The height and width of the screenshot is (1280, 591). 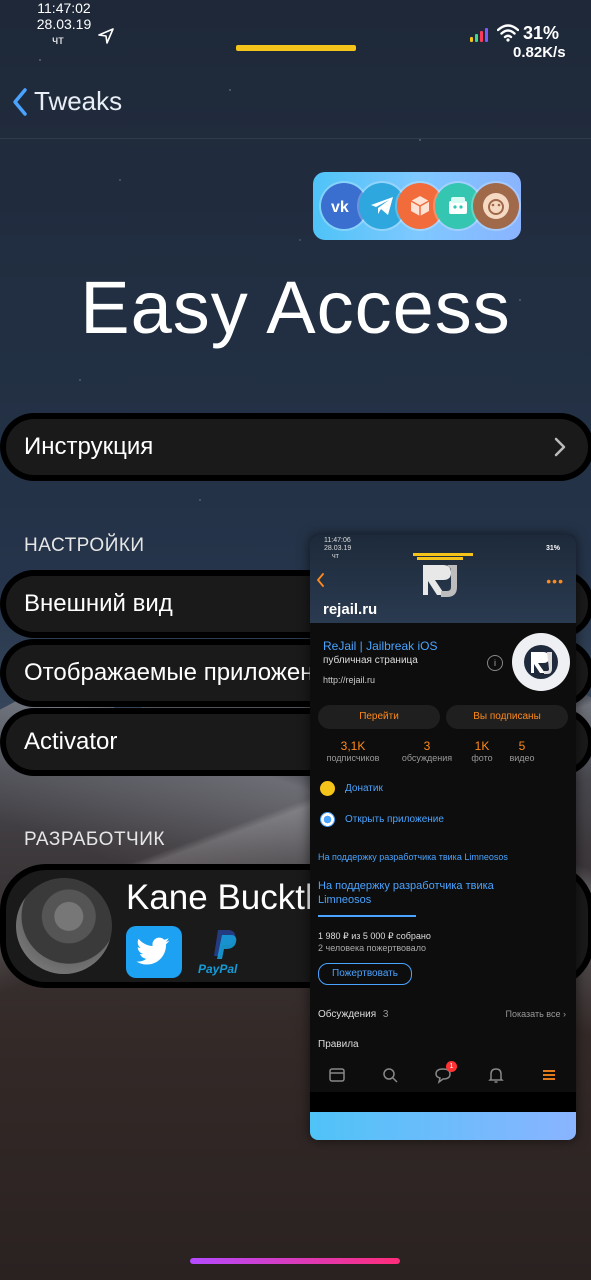 What do you see at coordinates (417, 206) in the screenshot?
I see `app-icons-banner: vk` at bounding box center [417, 206].